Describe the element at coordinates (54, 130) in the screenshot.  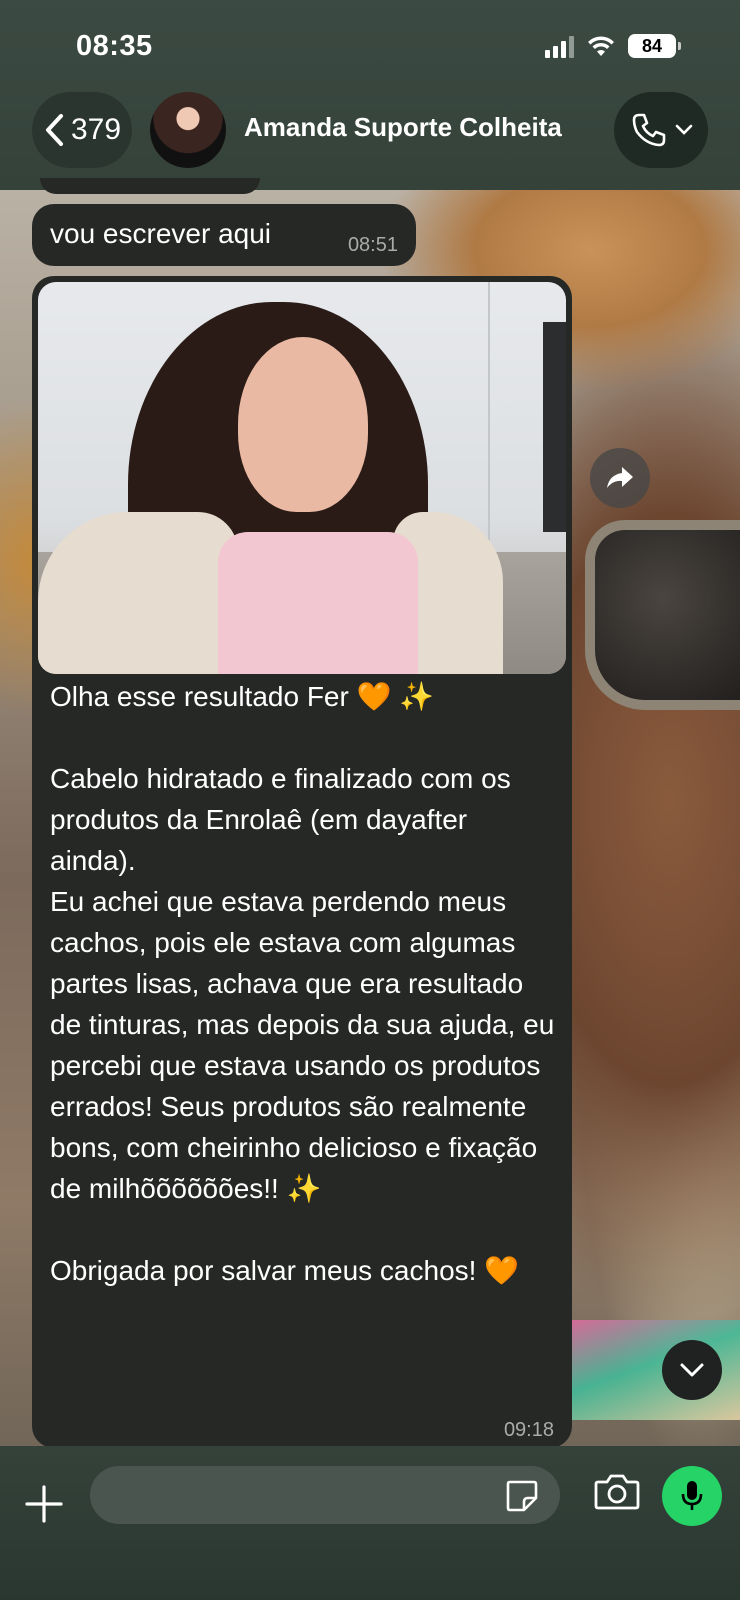
I see `chevron-left-icon` at that location.